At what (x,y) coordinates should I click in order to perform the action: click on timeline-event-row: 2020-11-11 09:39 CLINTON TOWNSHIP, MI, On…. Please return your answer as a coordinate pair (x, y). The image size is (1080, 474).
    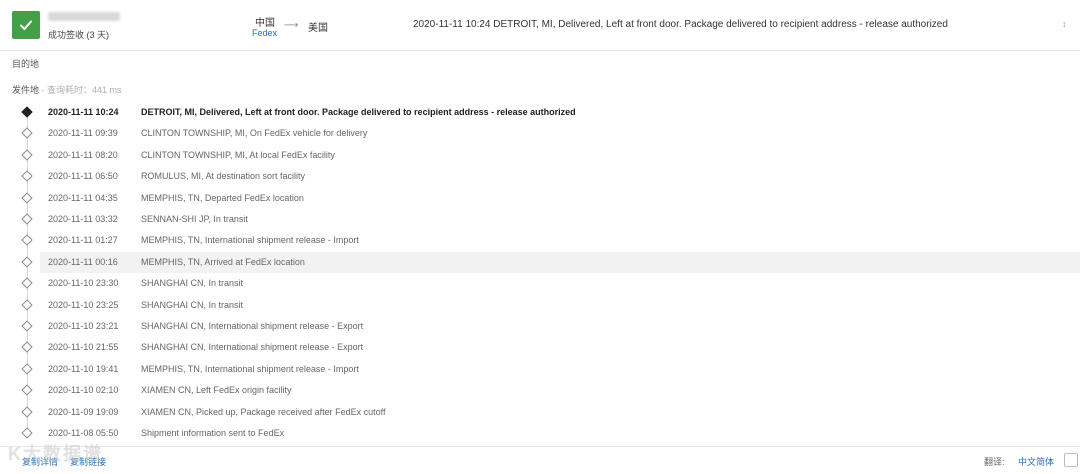
    Looking at the image, I should click on (550, 133).